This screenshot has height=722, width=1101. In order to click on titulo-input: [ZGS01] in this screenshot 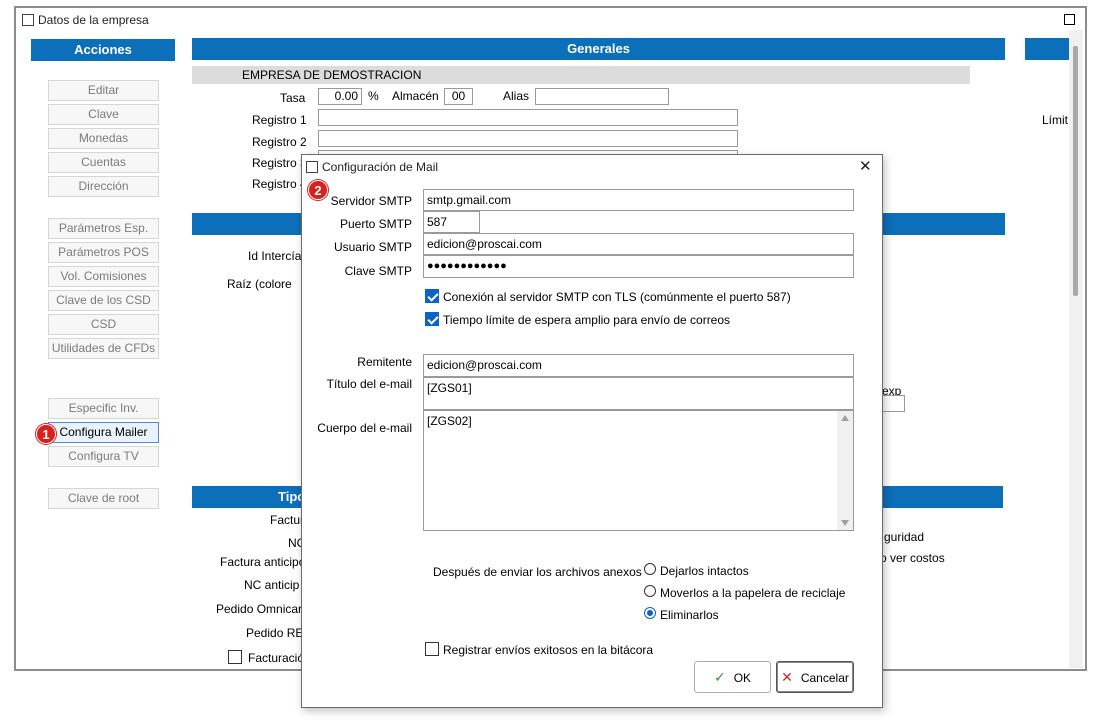, I will do `click(638, 393)`.